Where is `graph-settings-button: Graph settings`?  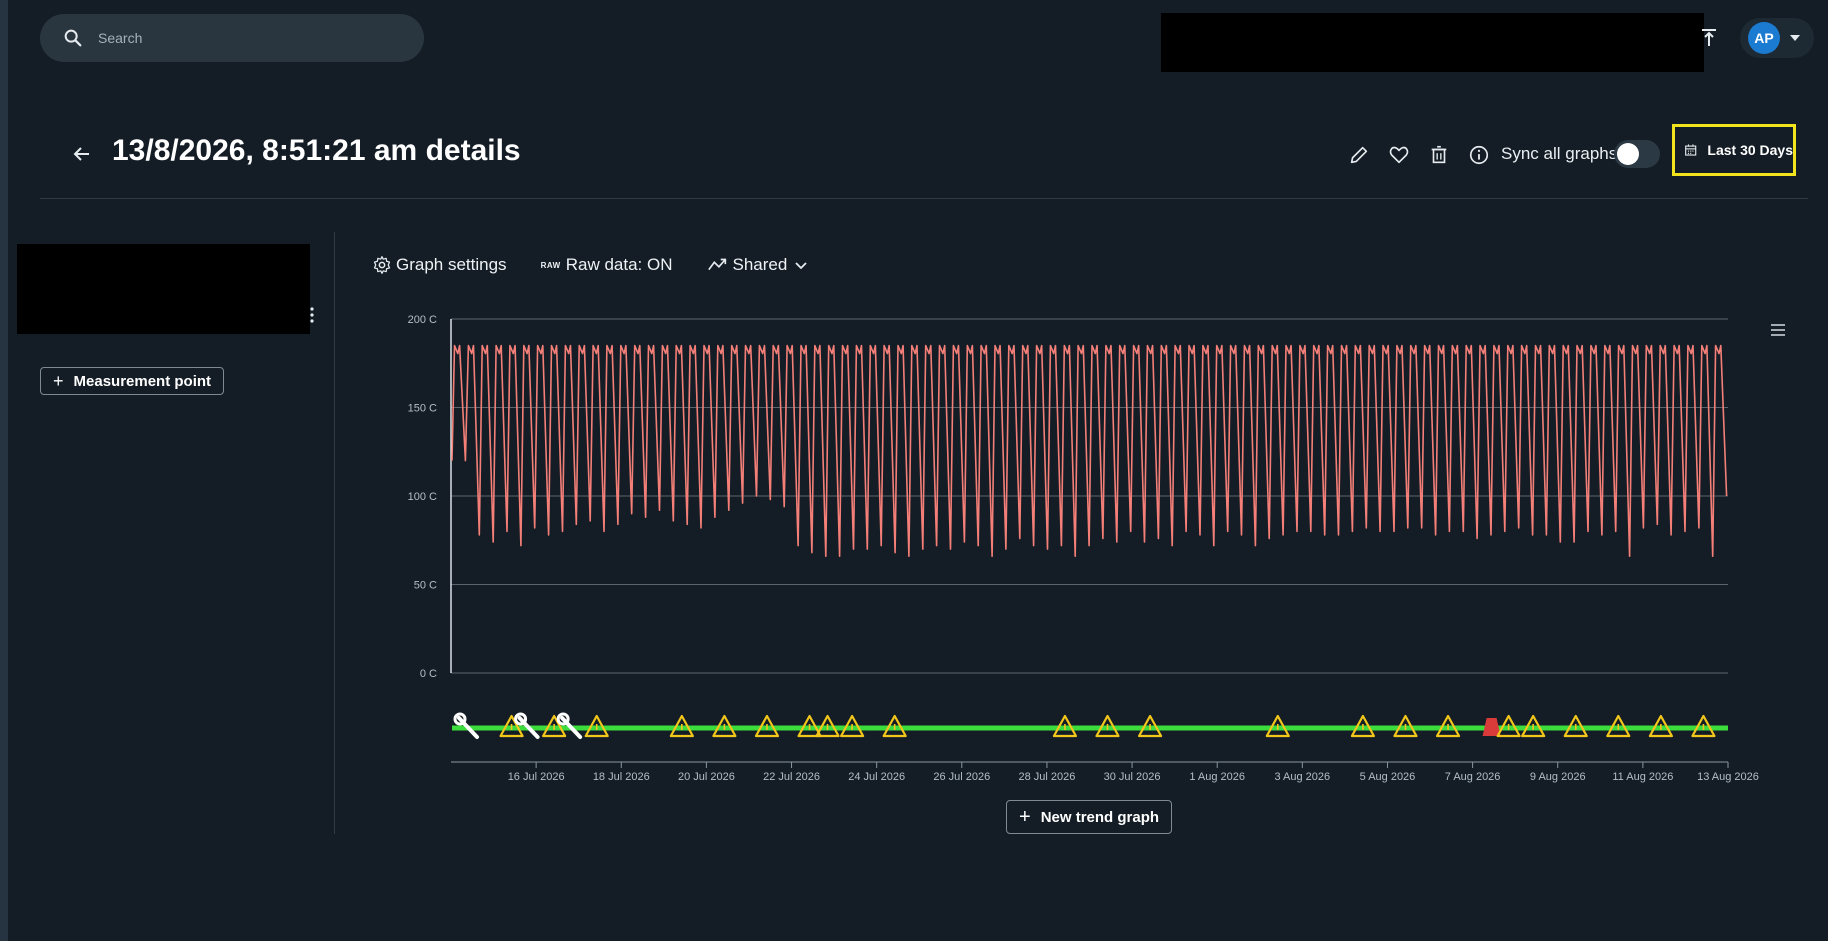
graph-settings-button: Graph settings is located at coordinates (439, 265).